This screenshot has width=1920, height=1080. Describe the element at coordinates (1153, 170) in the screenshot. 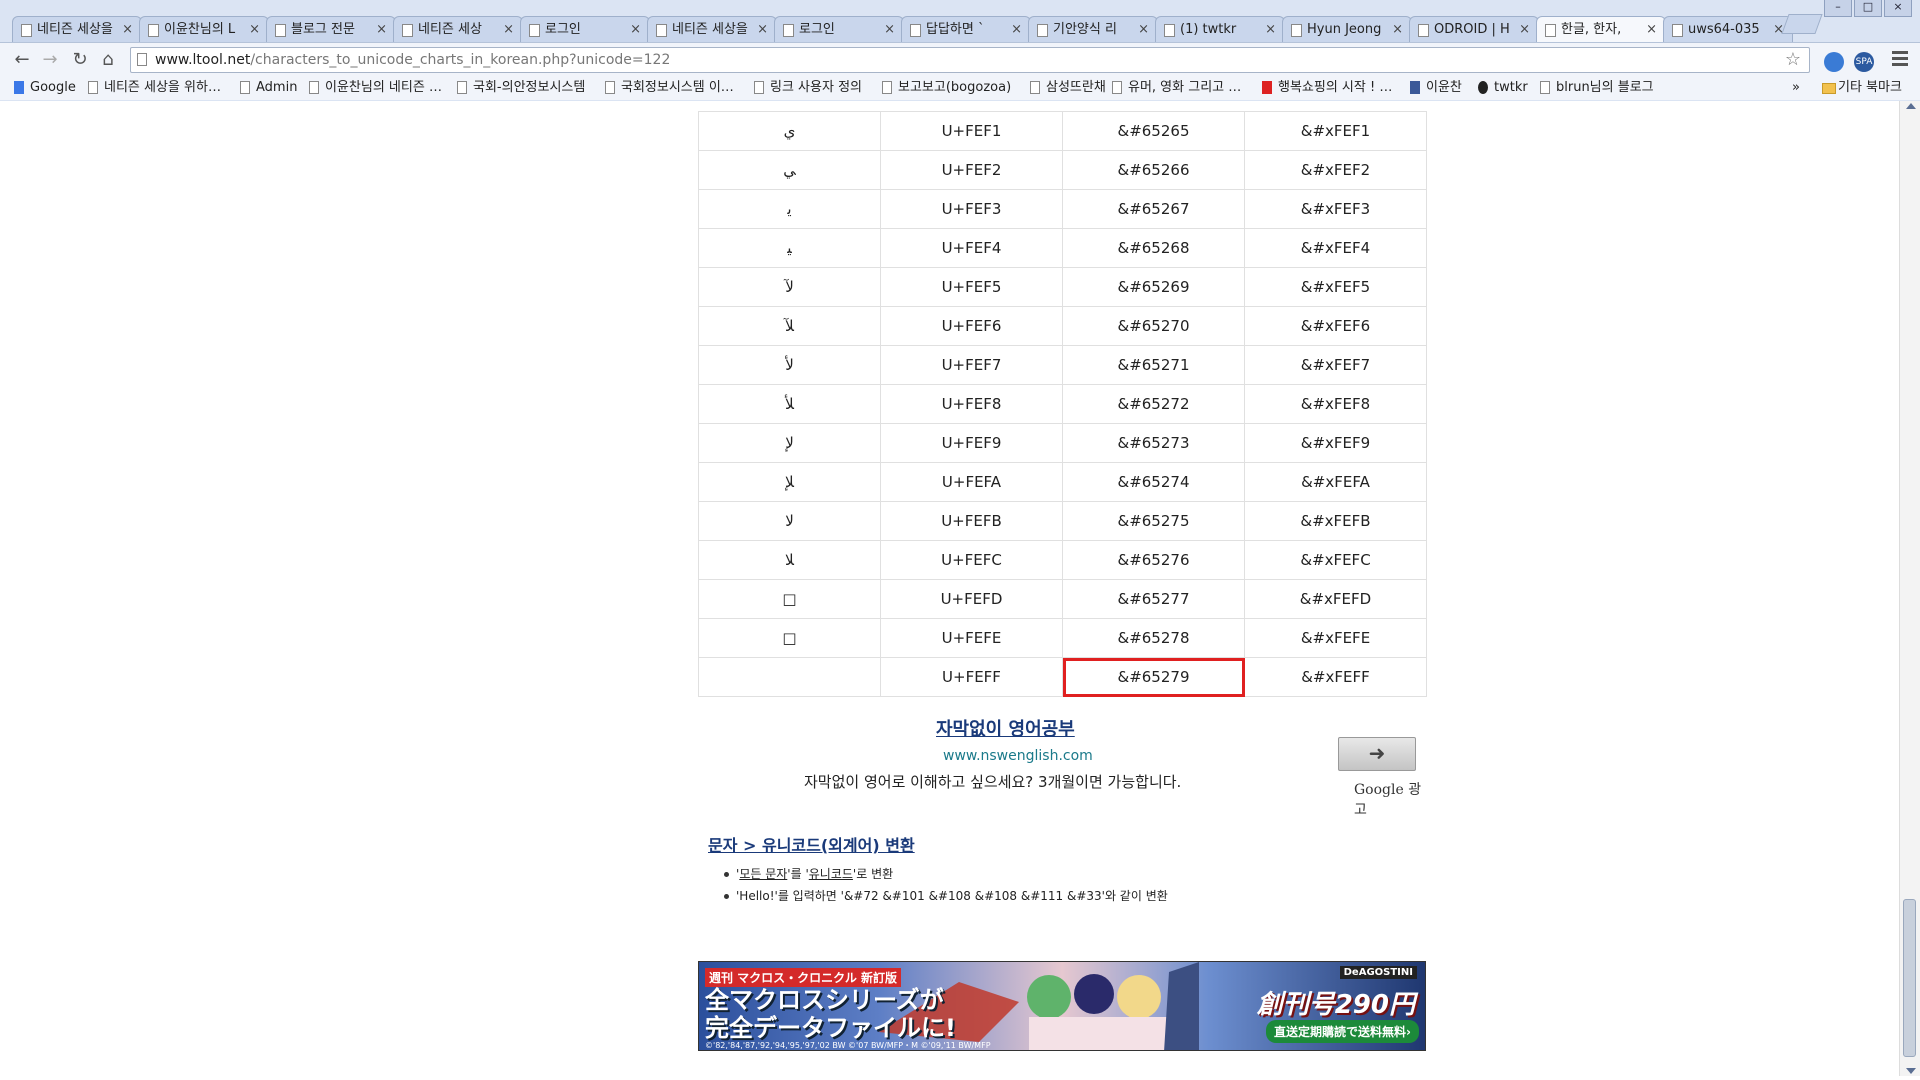

I see `cell-dec: &#65266` at that location.